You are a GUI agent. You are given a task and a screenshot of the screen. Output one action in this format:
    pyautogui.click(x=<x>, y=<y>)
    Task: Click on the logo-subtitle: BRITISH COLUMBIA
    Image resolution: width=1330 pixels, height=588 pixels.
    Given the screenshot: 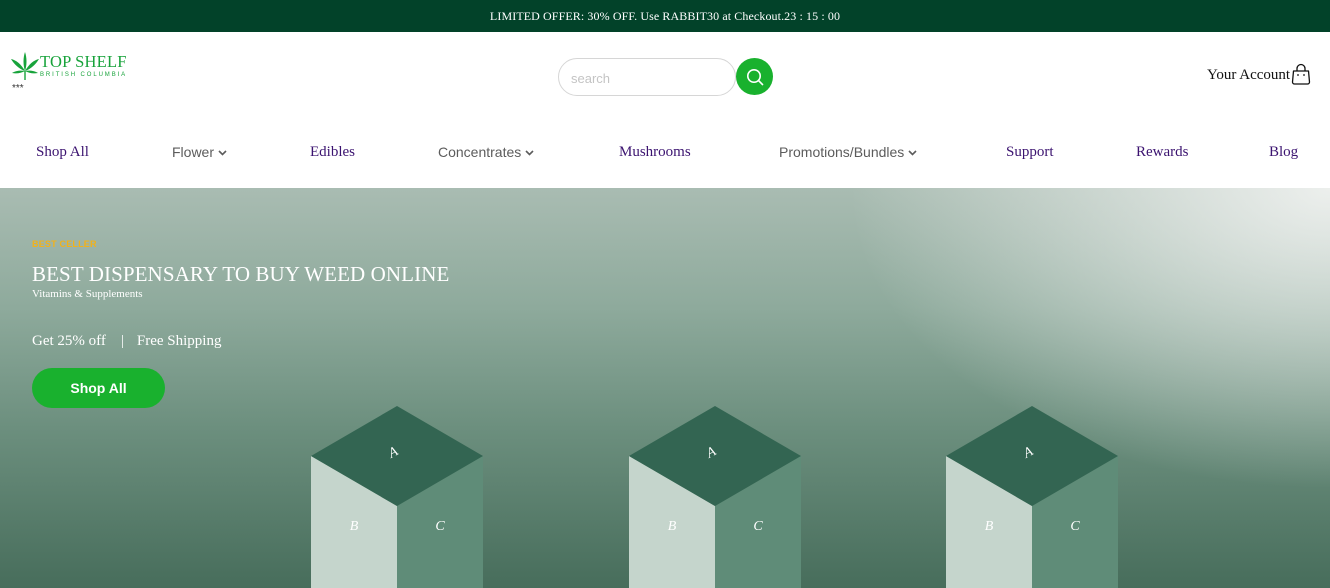 What is the action you would take?
    pyautogui.click(x=84, y=74)
    